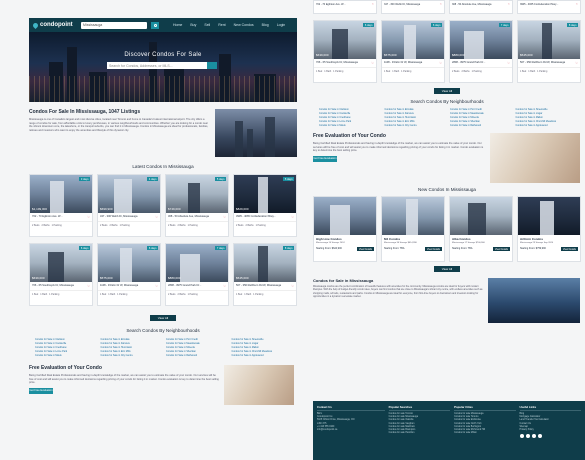 Image resolution: width=585 pixels, height=460 pixels. Describe the element at coordinates (549, 7) in the screenshot. I see `listing-card-footer: 3905 - 4065 Confederation Pkwy... ♡` at that location.